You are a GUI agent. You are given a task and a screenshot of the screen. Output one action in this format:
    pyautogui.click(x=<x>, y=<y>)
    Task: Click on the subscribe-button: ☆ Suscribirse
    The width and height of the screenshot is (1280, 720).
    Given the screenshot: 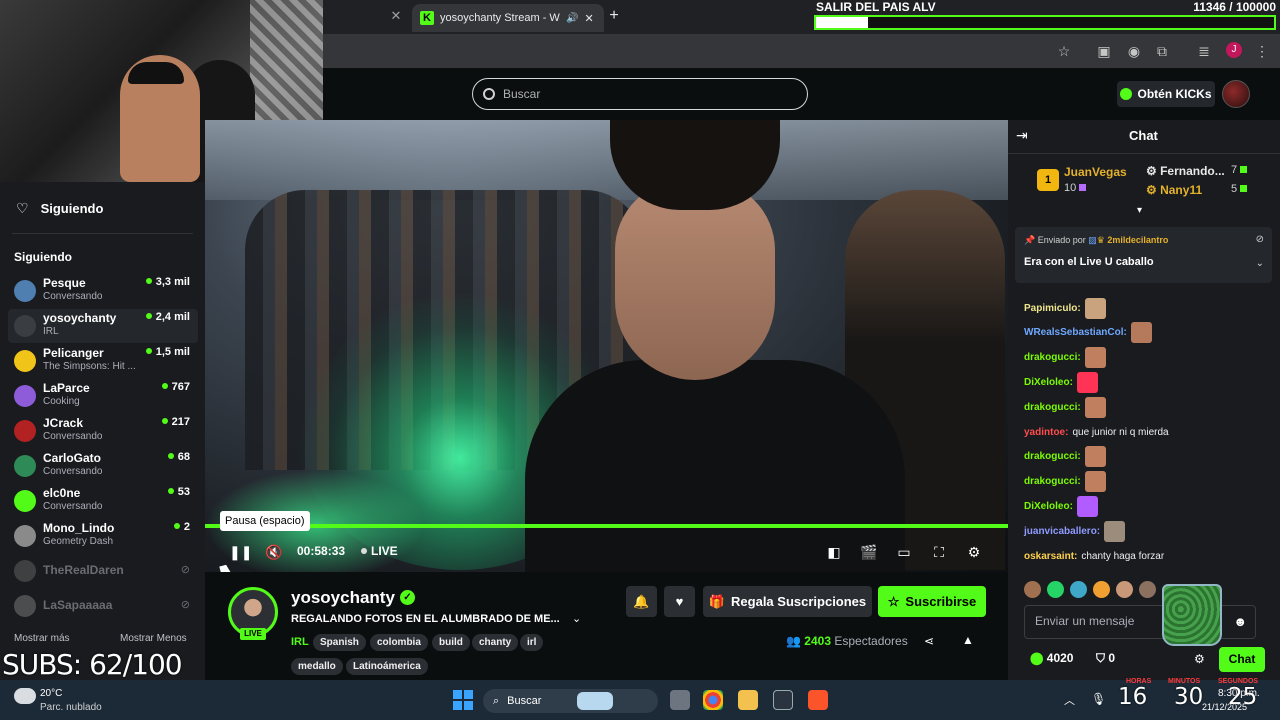 What is the action you would take?
    pyautogui.click(x=932, y=601)
    